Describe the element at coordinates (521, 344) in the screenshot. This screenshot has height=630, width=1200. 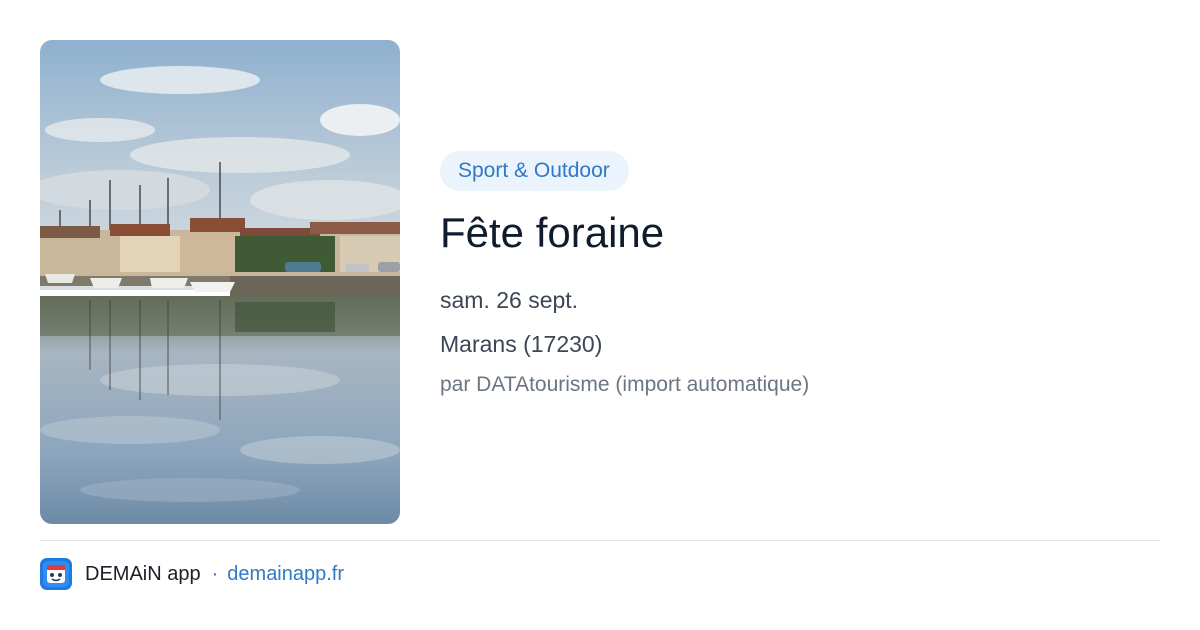
I see `event-location: Marans (17230)` at that location.